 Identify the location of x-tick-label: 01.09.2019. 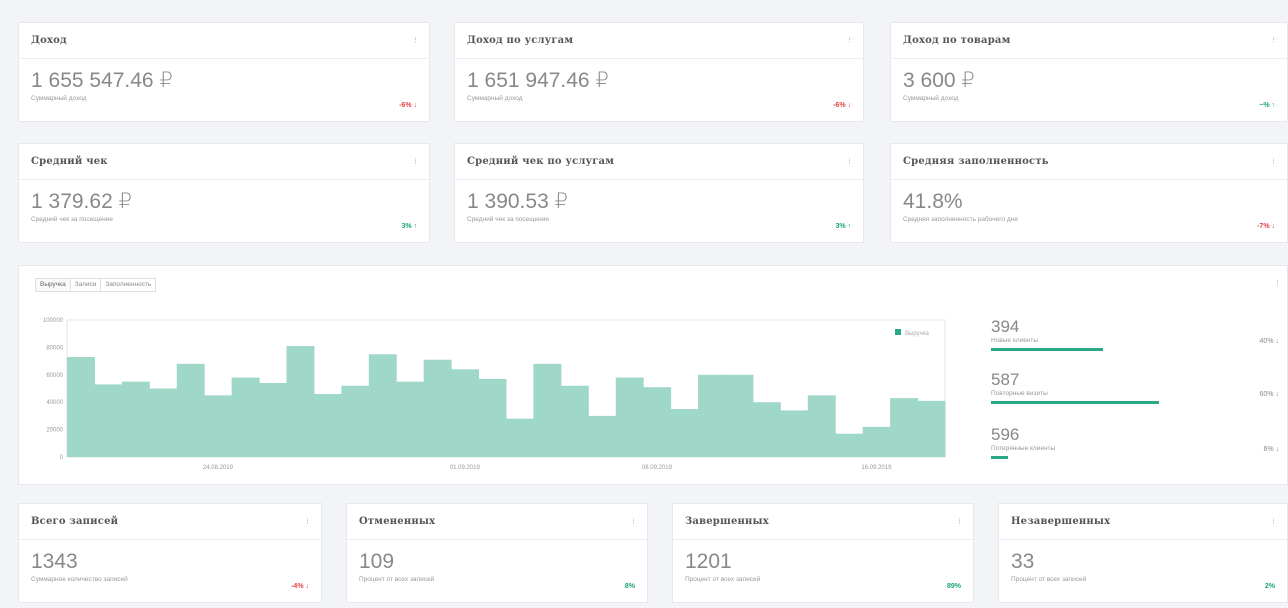
(465, 468).